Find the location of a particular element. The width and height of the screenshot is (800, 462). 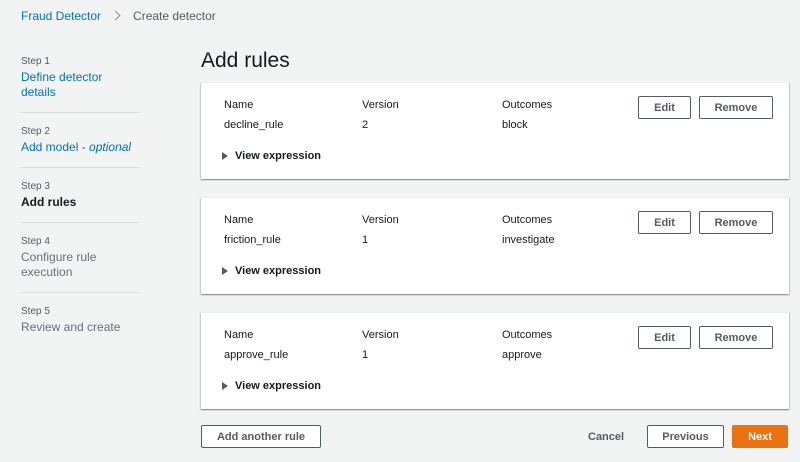

rule-version: 2 is located at coordinates (365, 125).